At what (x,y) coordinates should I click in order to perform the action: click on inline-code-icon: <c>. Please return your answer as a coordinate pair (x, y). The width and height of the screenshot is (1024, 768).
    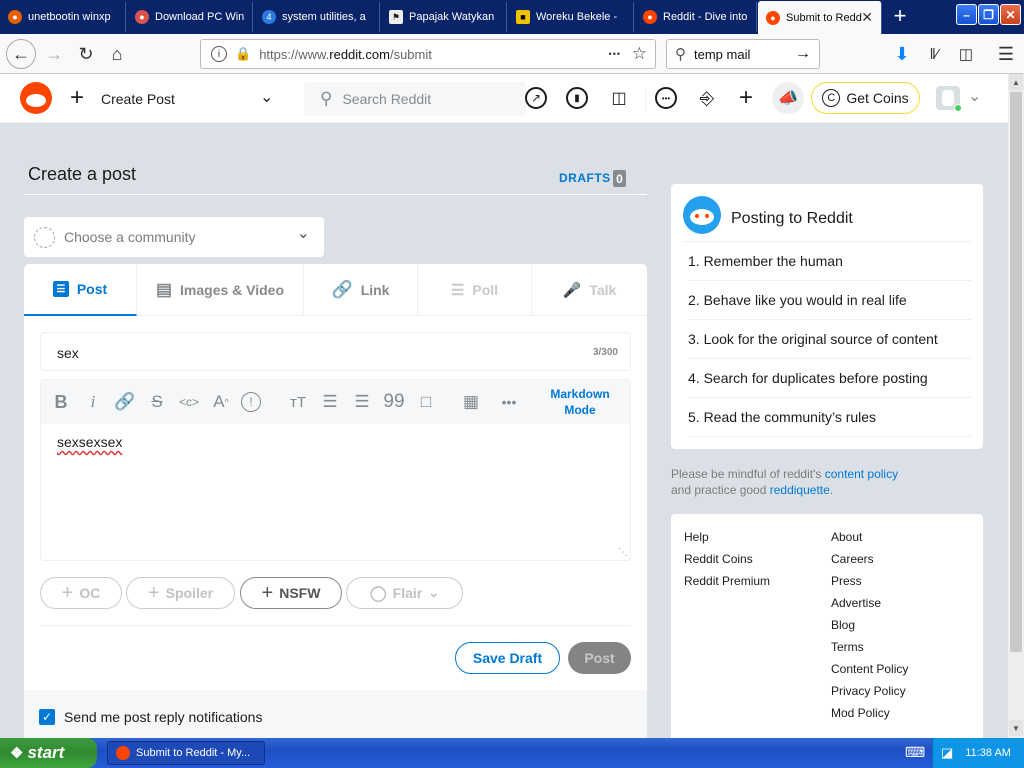
    Looking at the image, I should click on (189, 402).